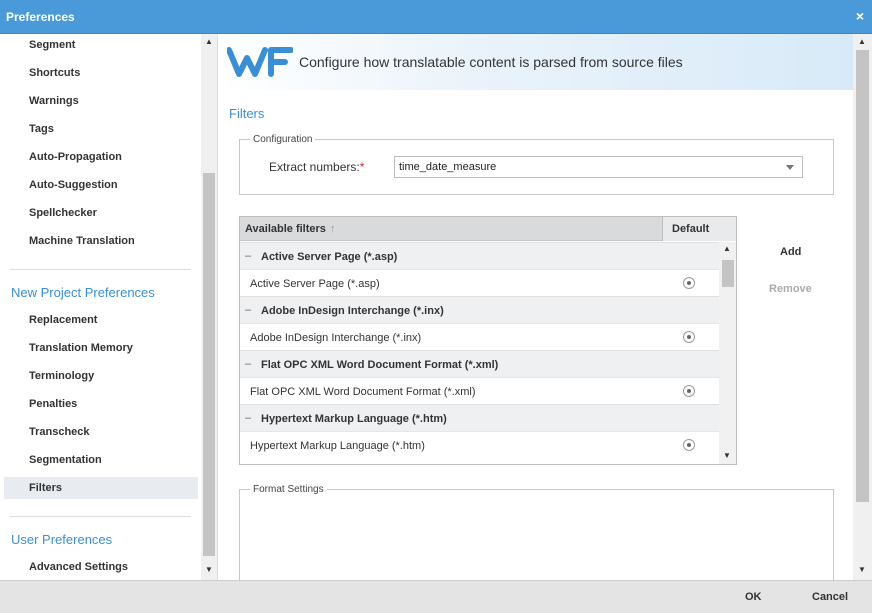 The width and height of the screenshot is (872, 613). Describe the element at coordinates (288, 489) in the screenshot. I see `format-settings-legend: Format Settings` at that location.